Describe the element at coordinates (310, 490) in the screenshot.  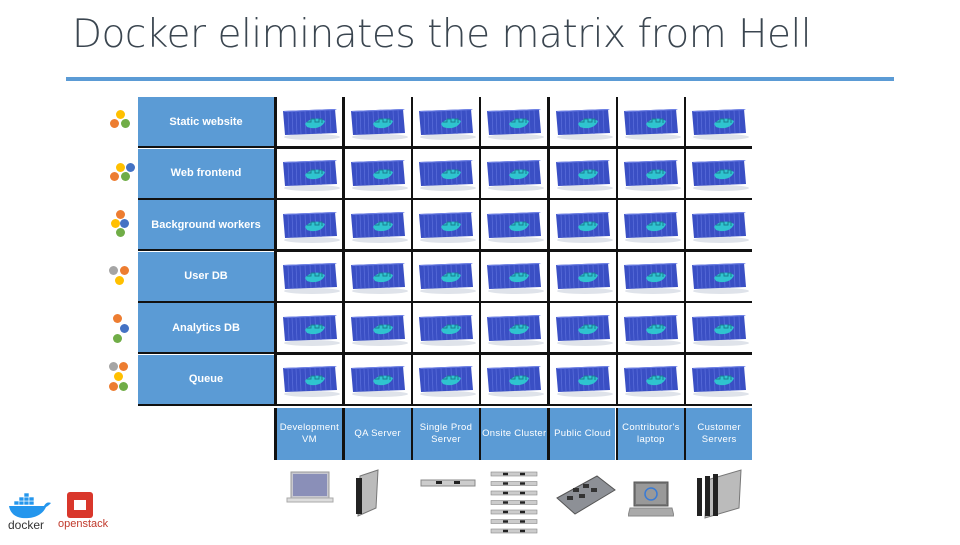
I see `laptop-icon` at that location.